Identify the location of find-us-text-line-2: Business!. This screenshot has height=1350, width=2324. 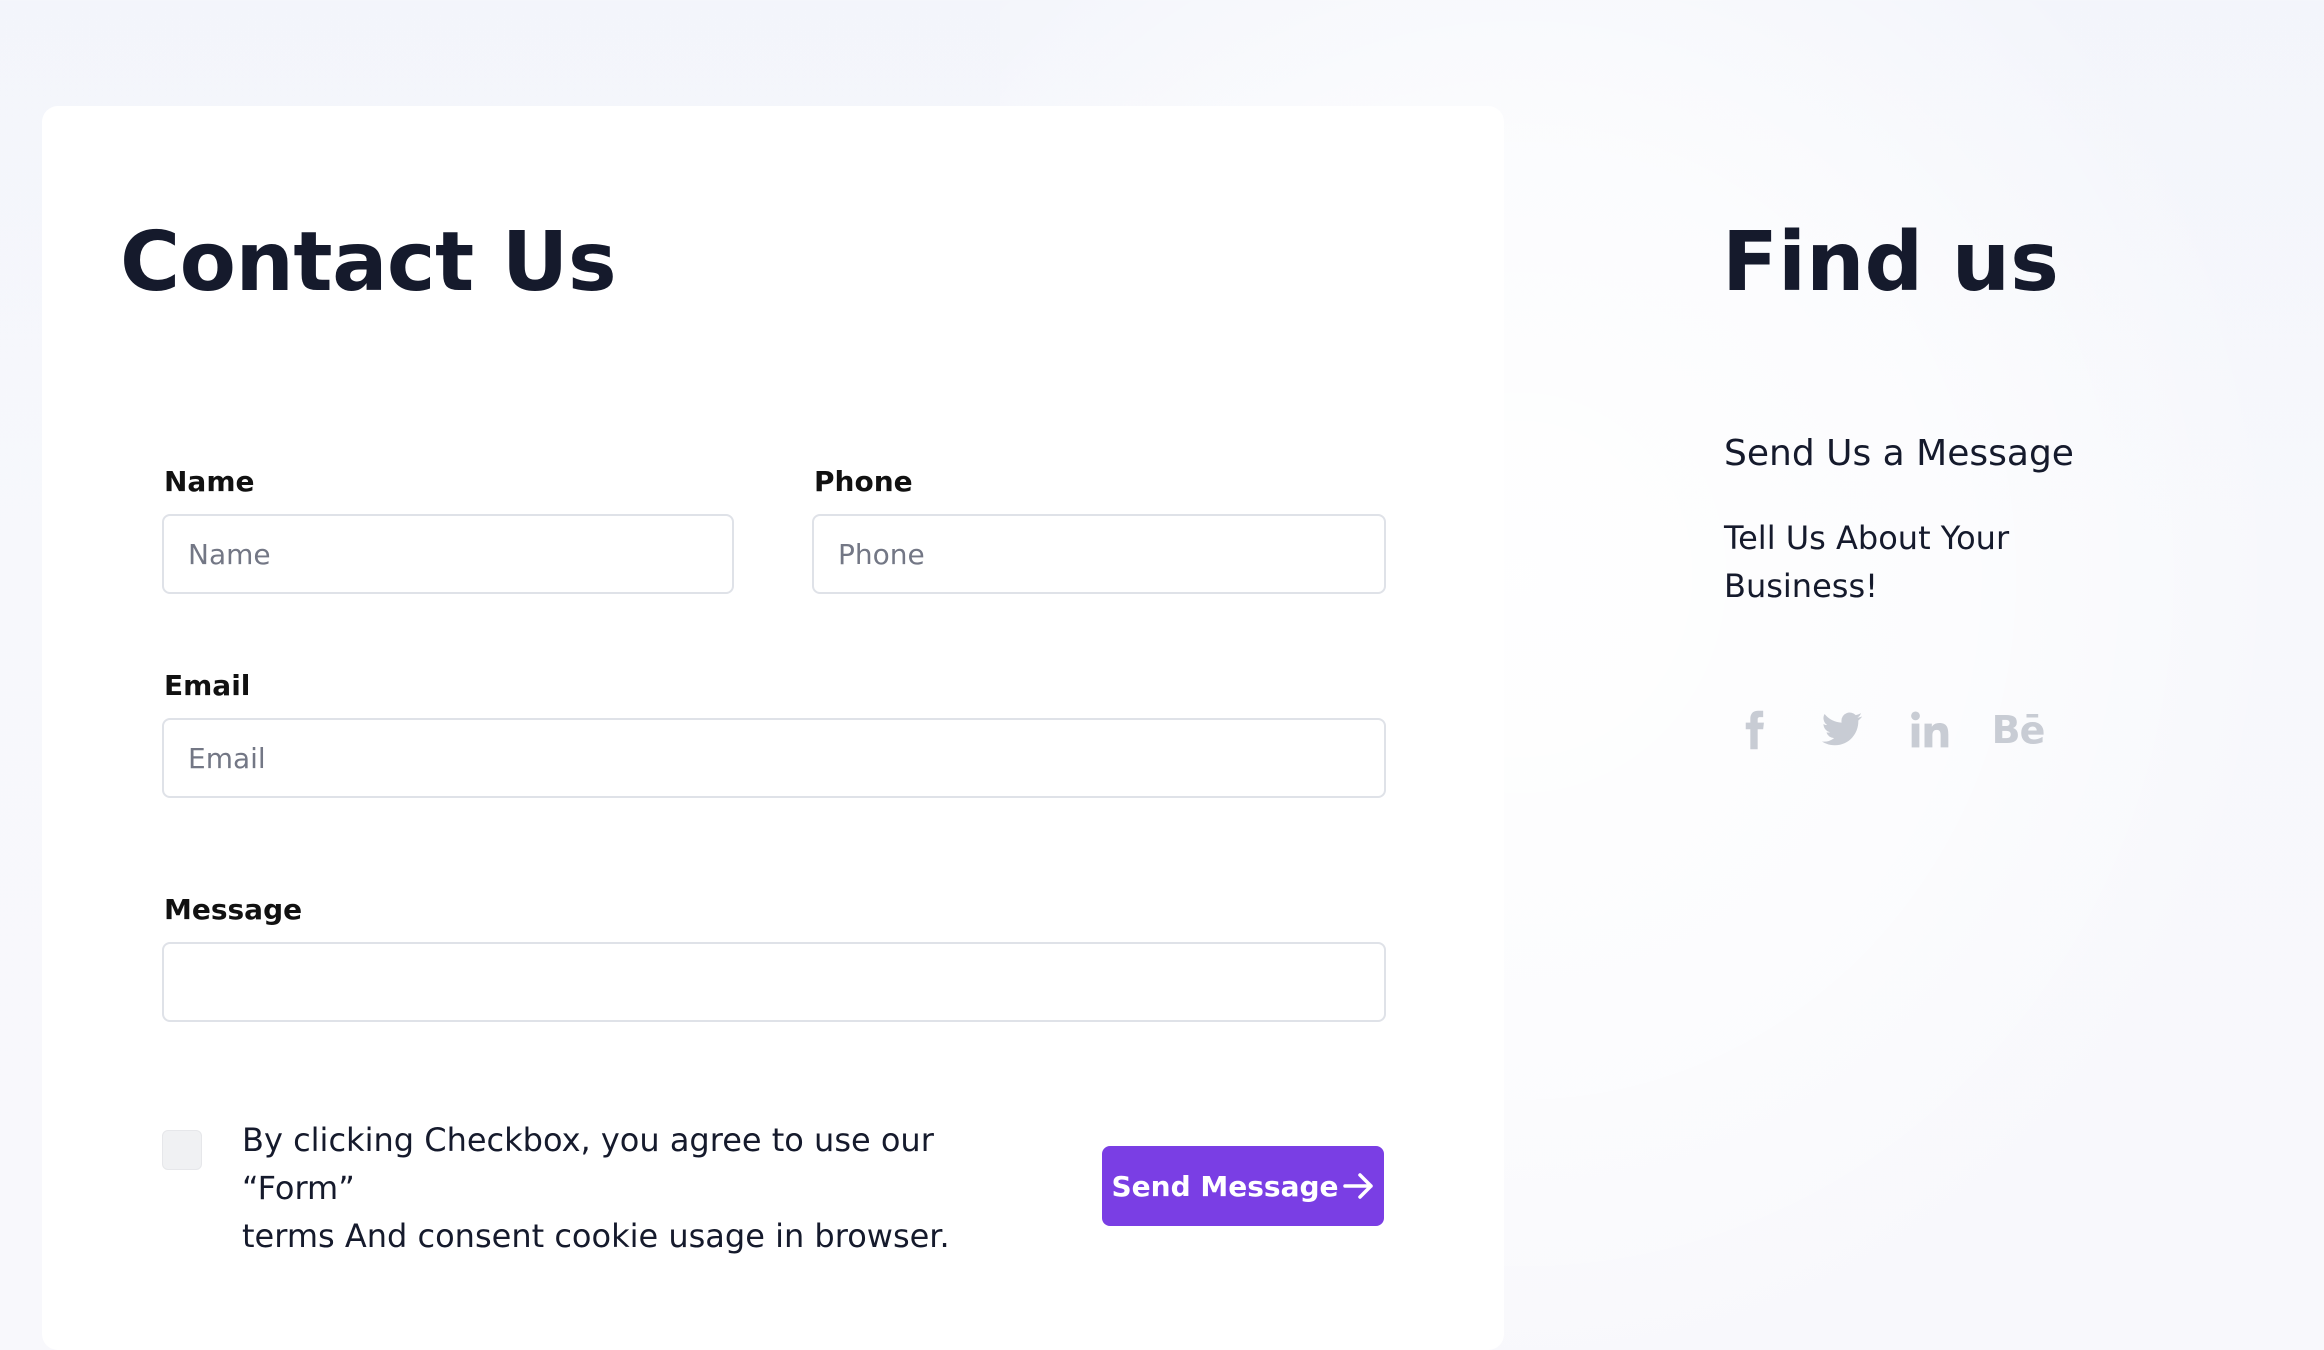
(1801, 586).